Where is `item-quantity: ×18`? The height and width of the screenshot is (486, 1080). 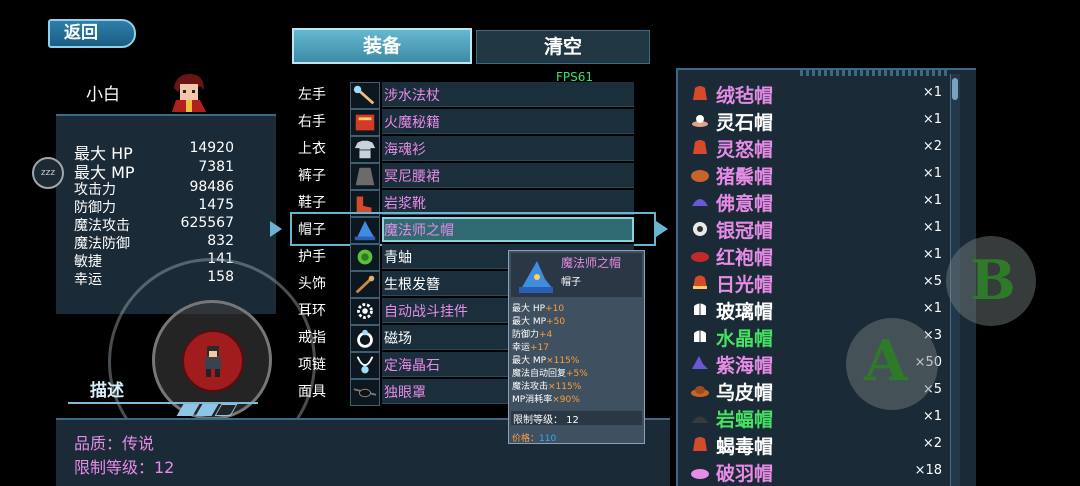
item-quantity: ×18 is located at coordinates (928, 470).